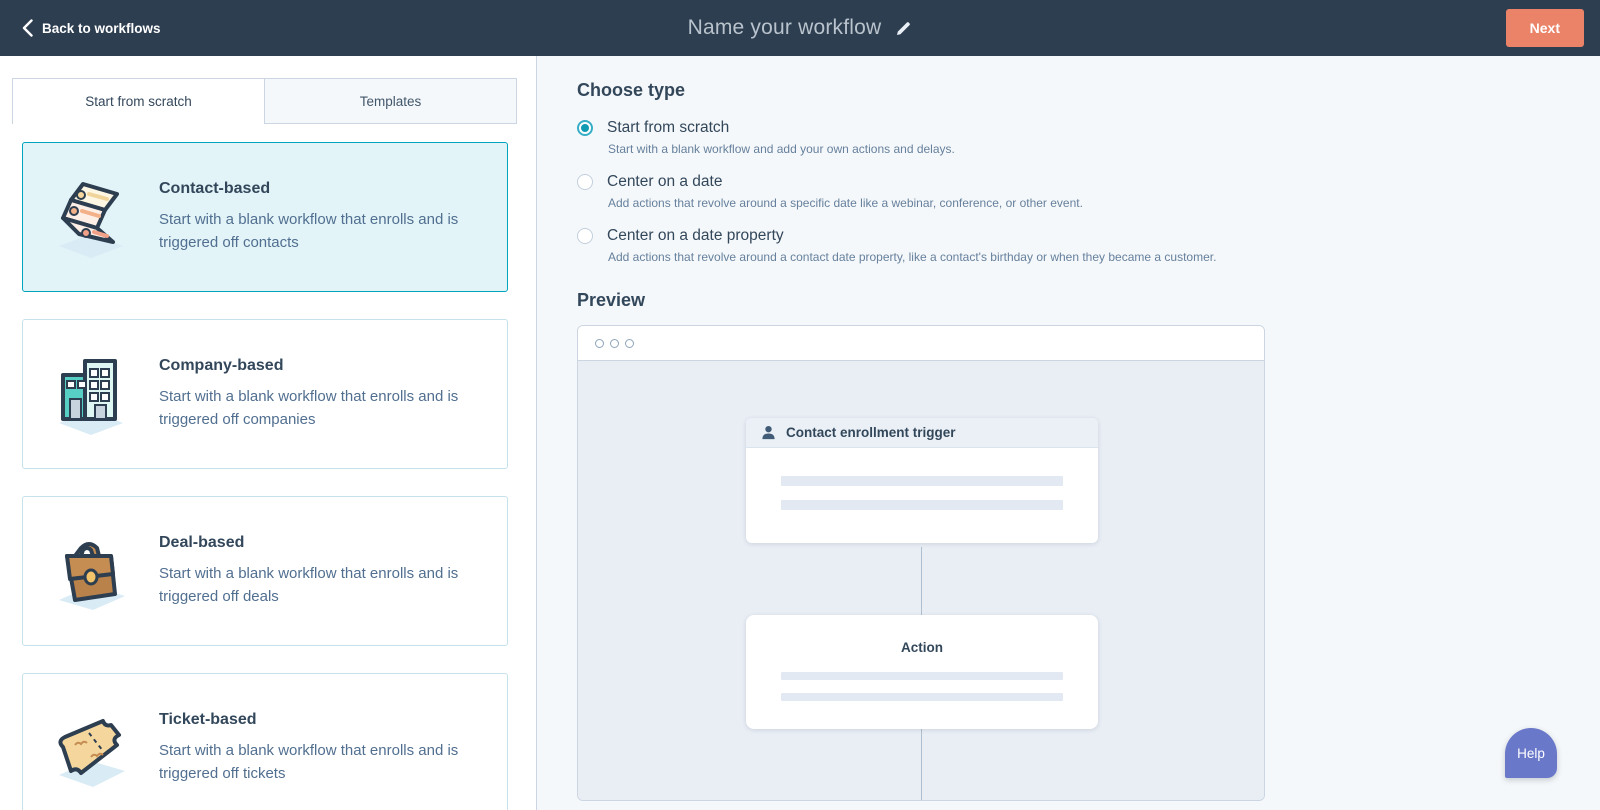 The width and height of the screenshot is (1600, 810). I want to click on radio-row: Center on a date, so click(1088, 182).